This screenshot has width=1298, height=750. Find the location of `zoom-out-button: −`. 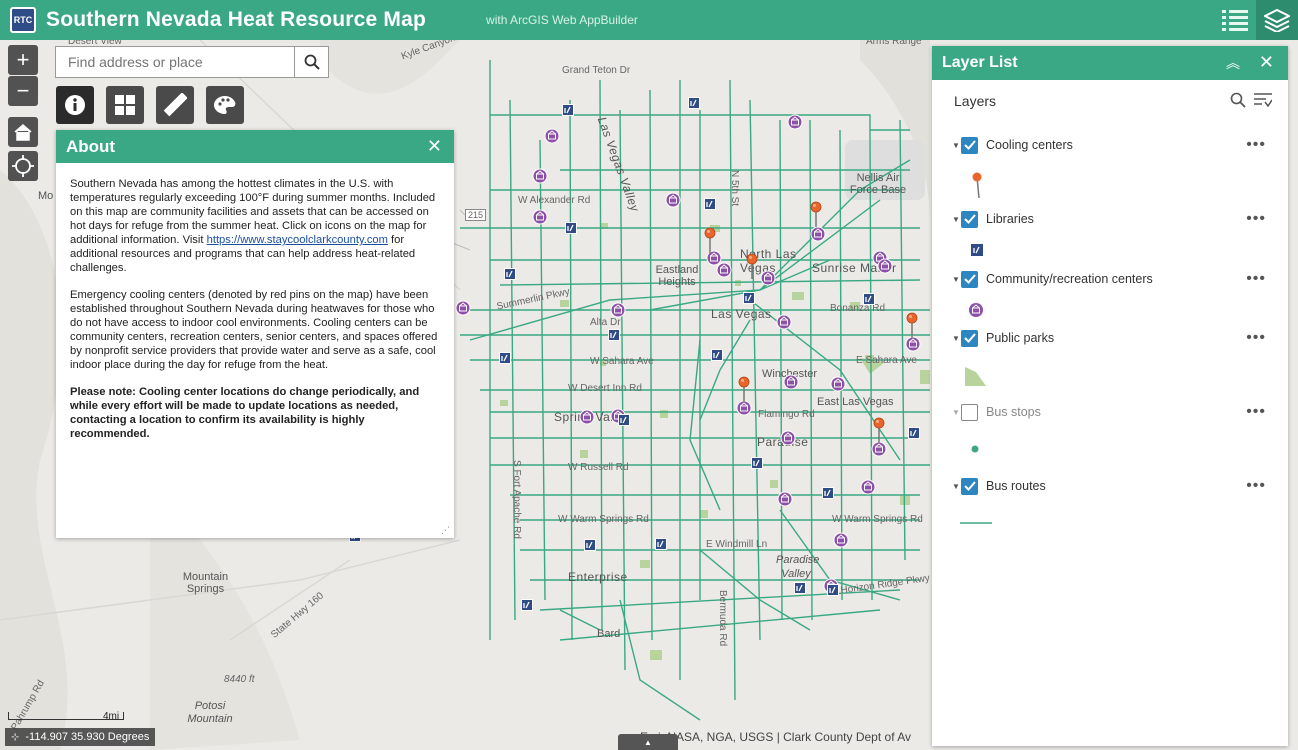

zoom-out-button: − is located at coordinates (23, 91).